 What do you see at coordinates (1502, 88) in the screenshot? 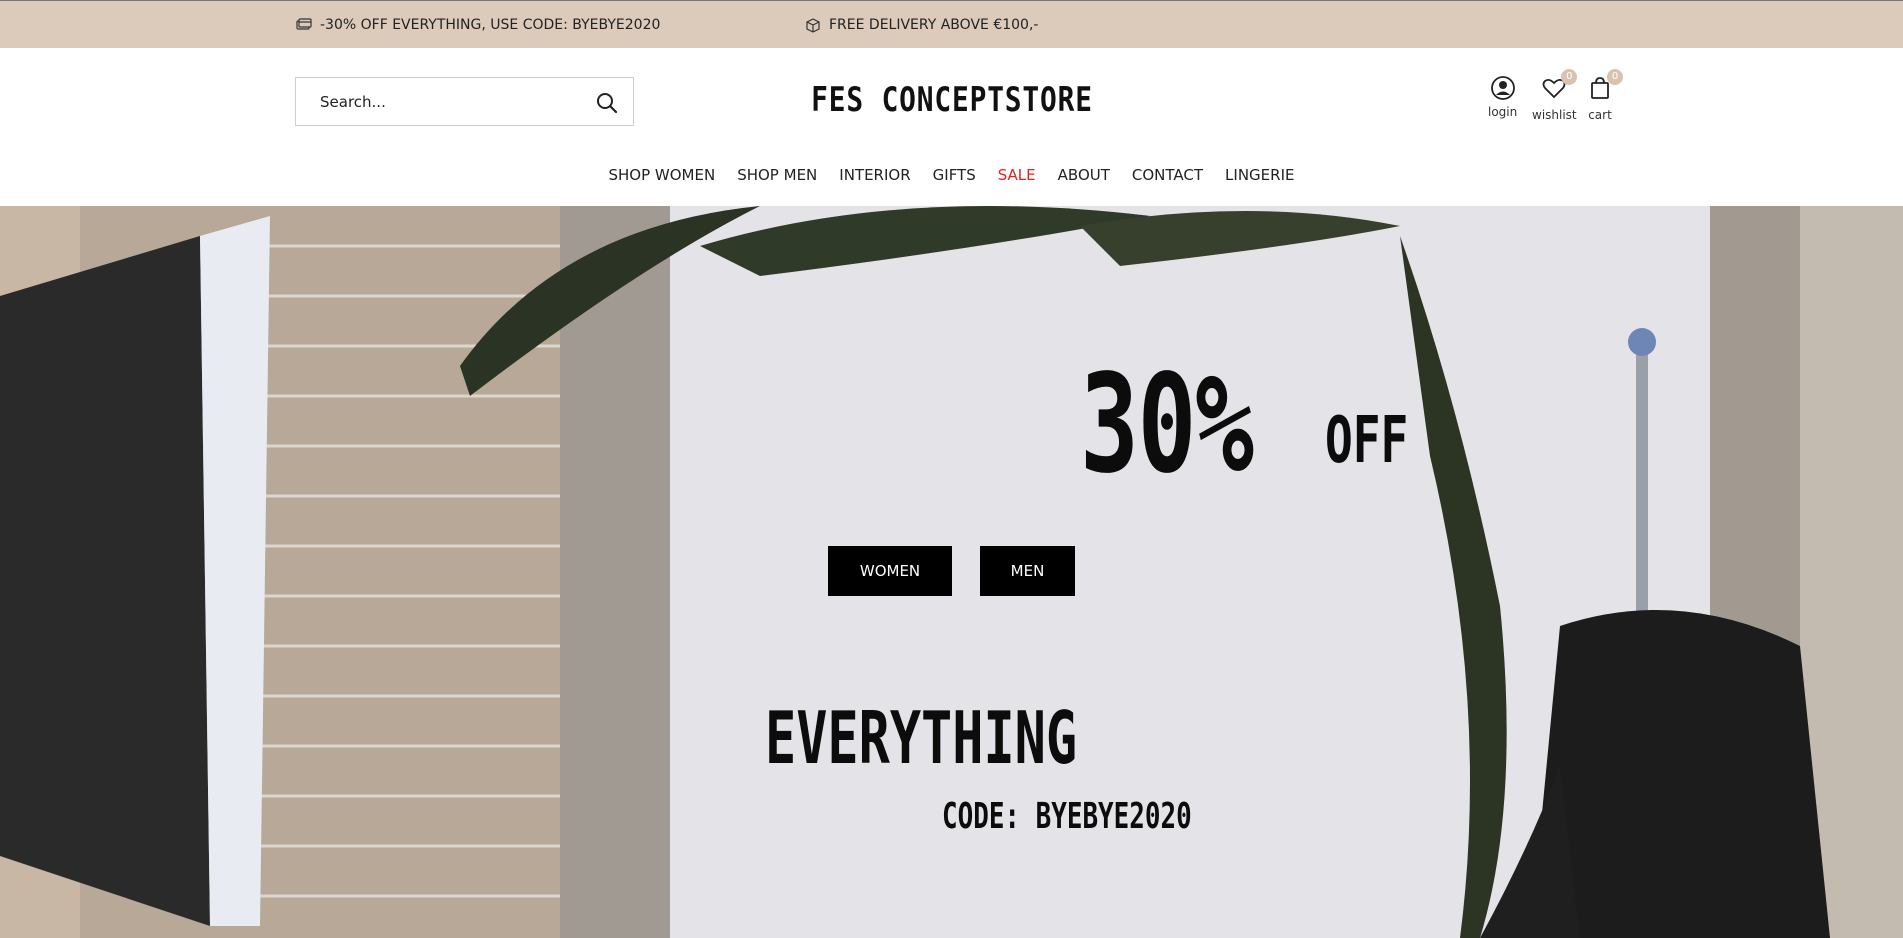
I see `user-icon` at bounding box center [1502, 88].